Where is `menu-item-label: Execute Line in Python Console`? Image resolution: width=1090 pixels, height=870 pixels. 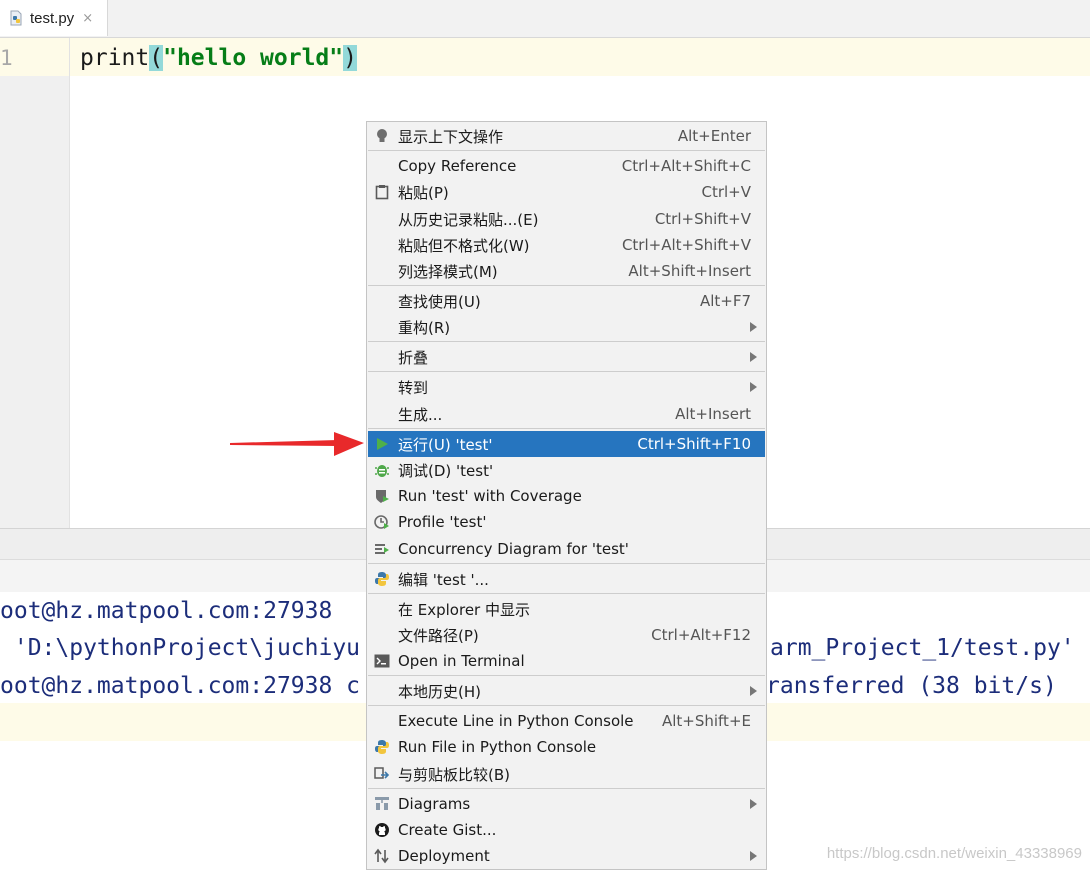 menu-item-label: Execute Line in Python Console is located at coordinates (516, 721).